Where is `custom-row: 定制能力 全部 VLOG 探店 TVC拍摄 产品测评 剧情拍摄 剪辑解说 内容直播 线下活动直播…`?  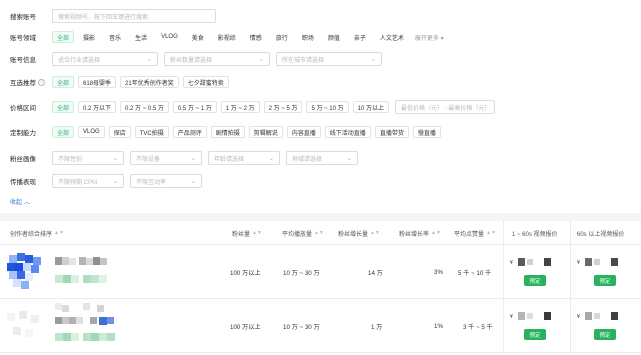 custom-row: 定制能力 全部 VLOG 探店 TVC拍摄 产品测评 剧情拍摄 剪辑解说 内容直播 线下活动直播… is located at coordinates (325, 132).